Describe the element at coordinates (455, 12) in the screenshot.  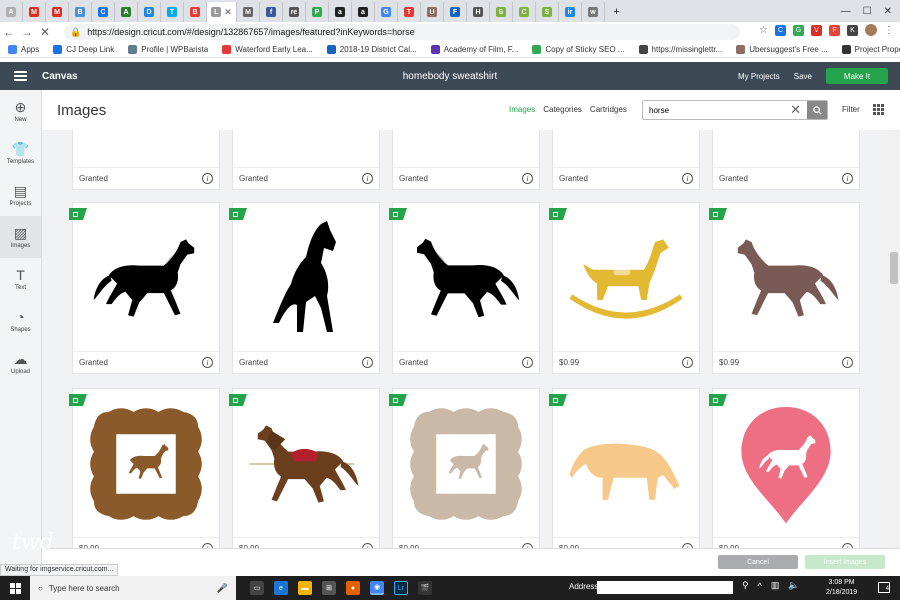
I see `browser-tab: F` at that location.